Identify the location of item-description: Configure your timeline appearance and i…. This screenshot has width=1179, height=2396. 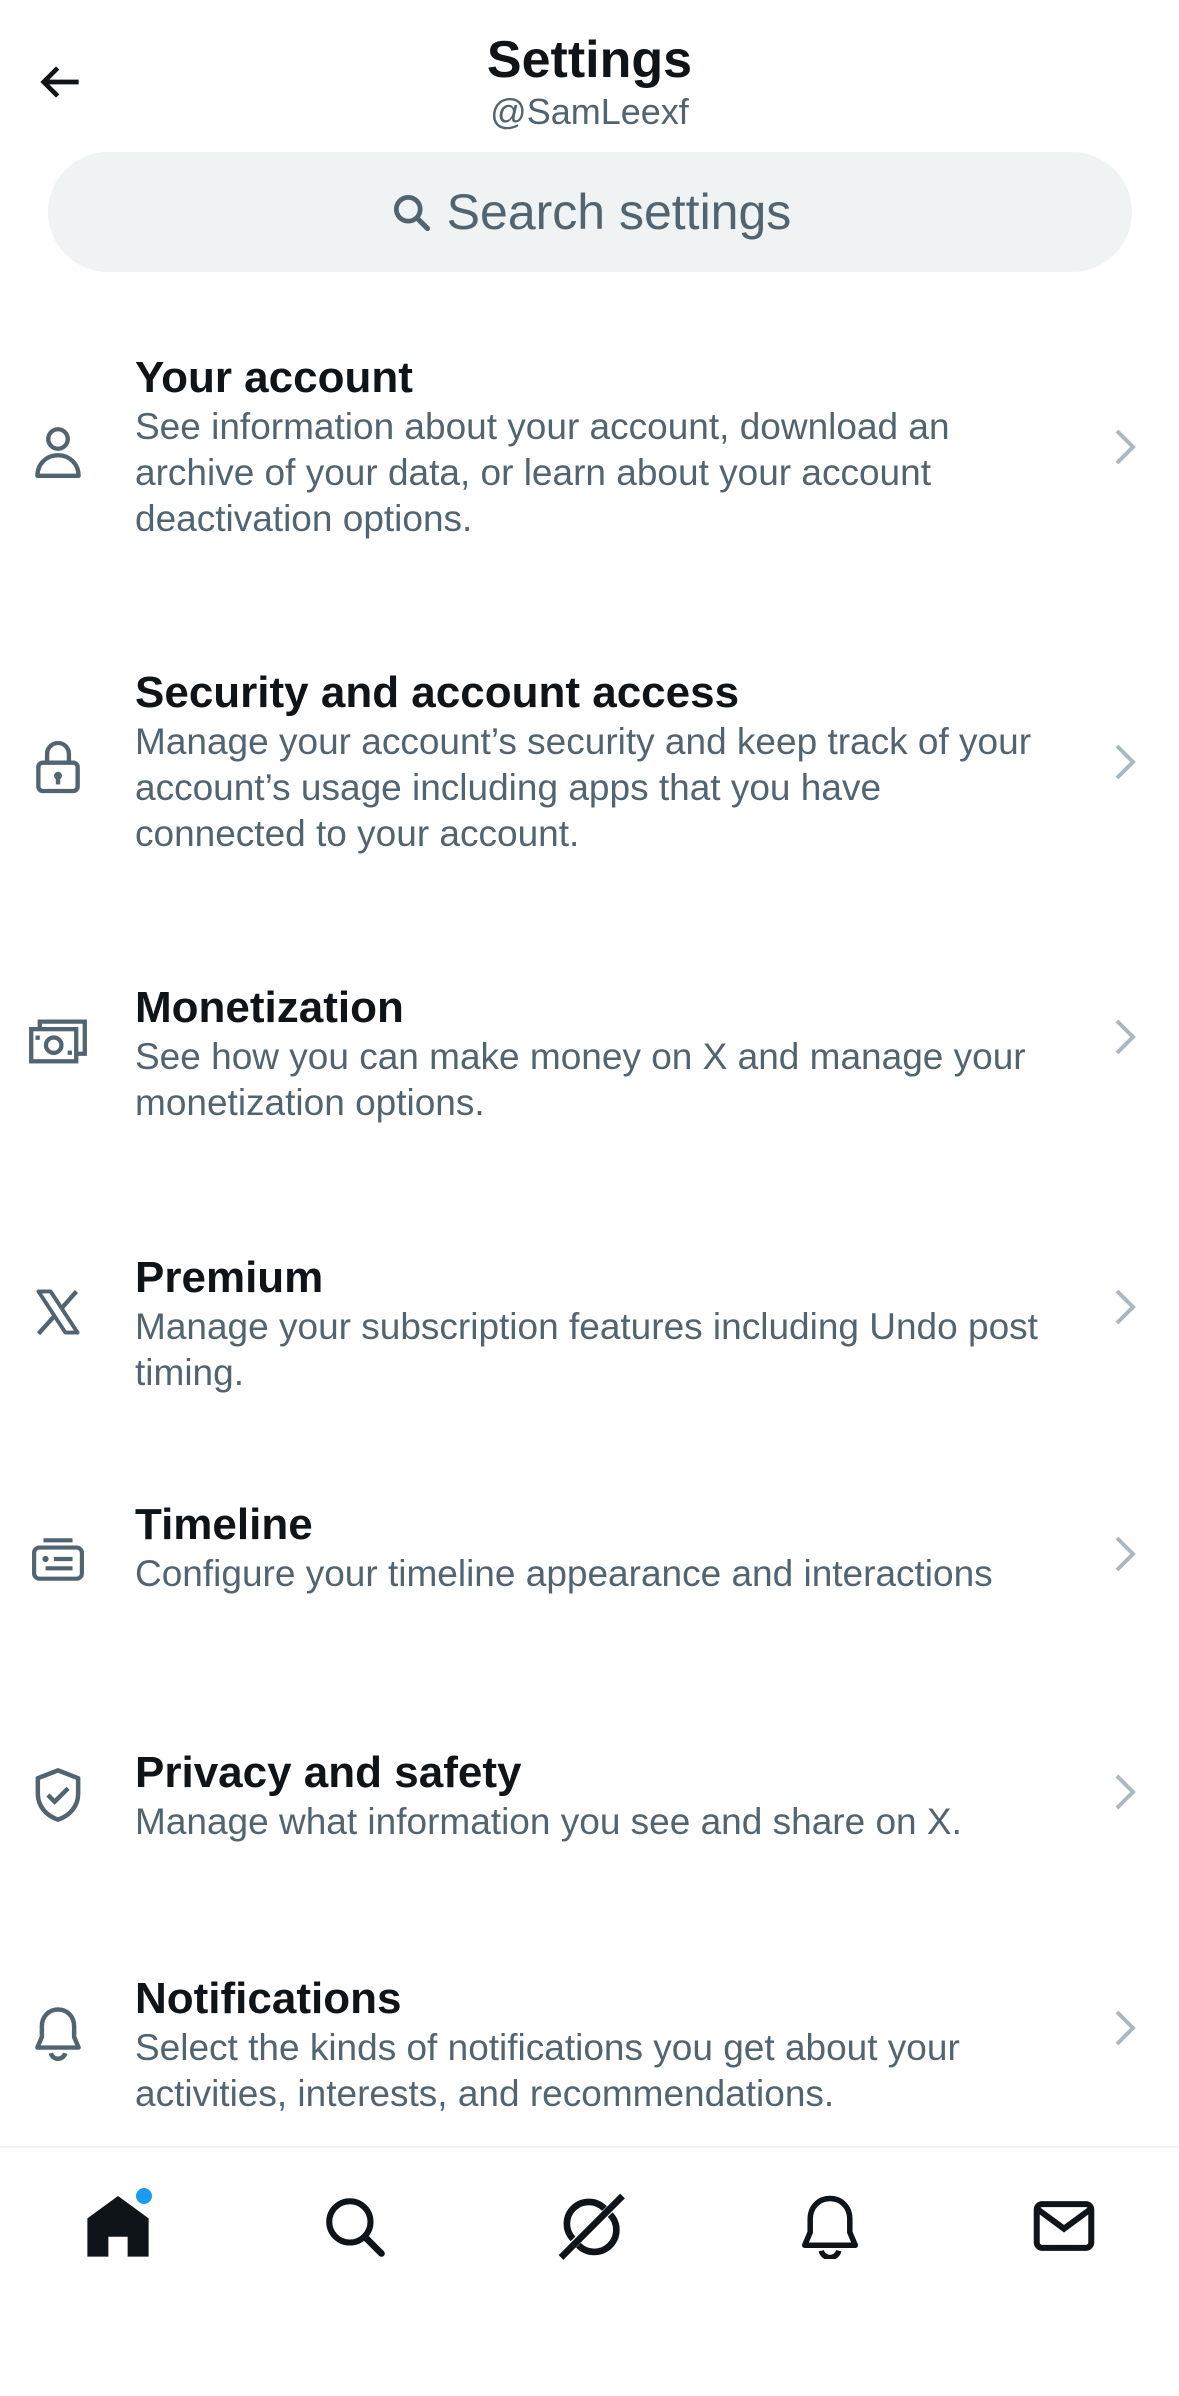
(564, 1573).